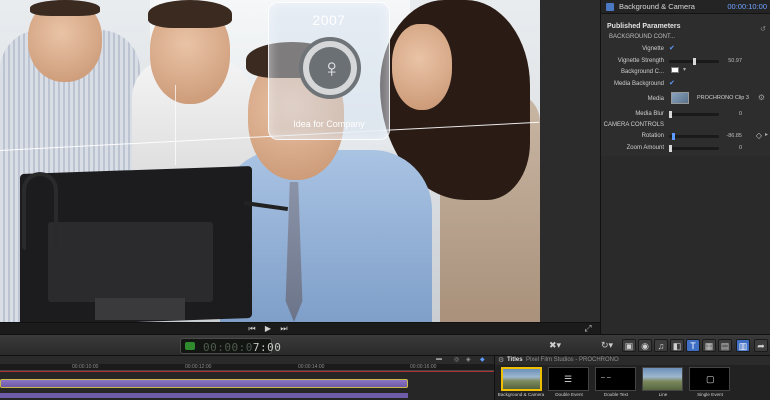  I want to click on rotation-label: Rotation, so click(652, 136).